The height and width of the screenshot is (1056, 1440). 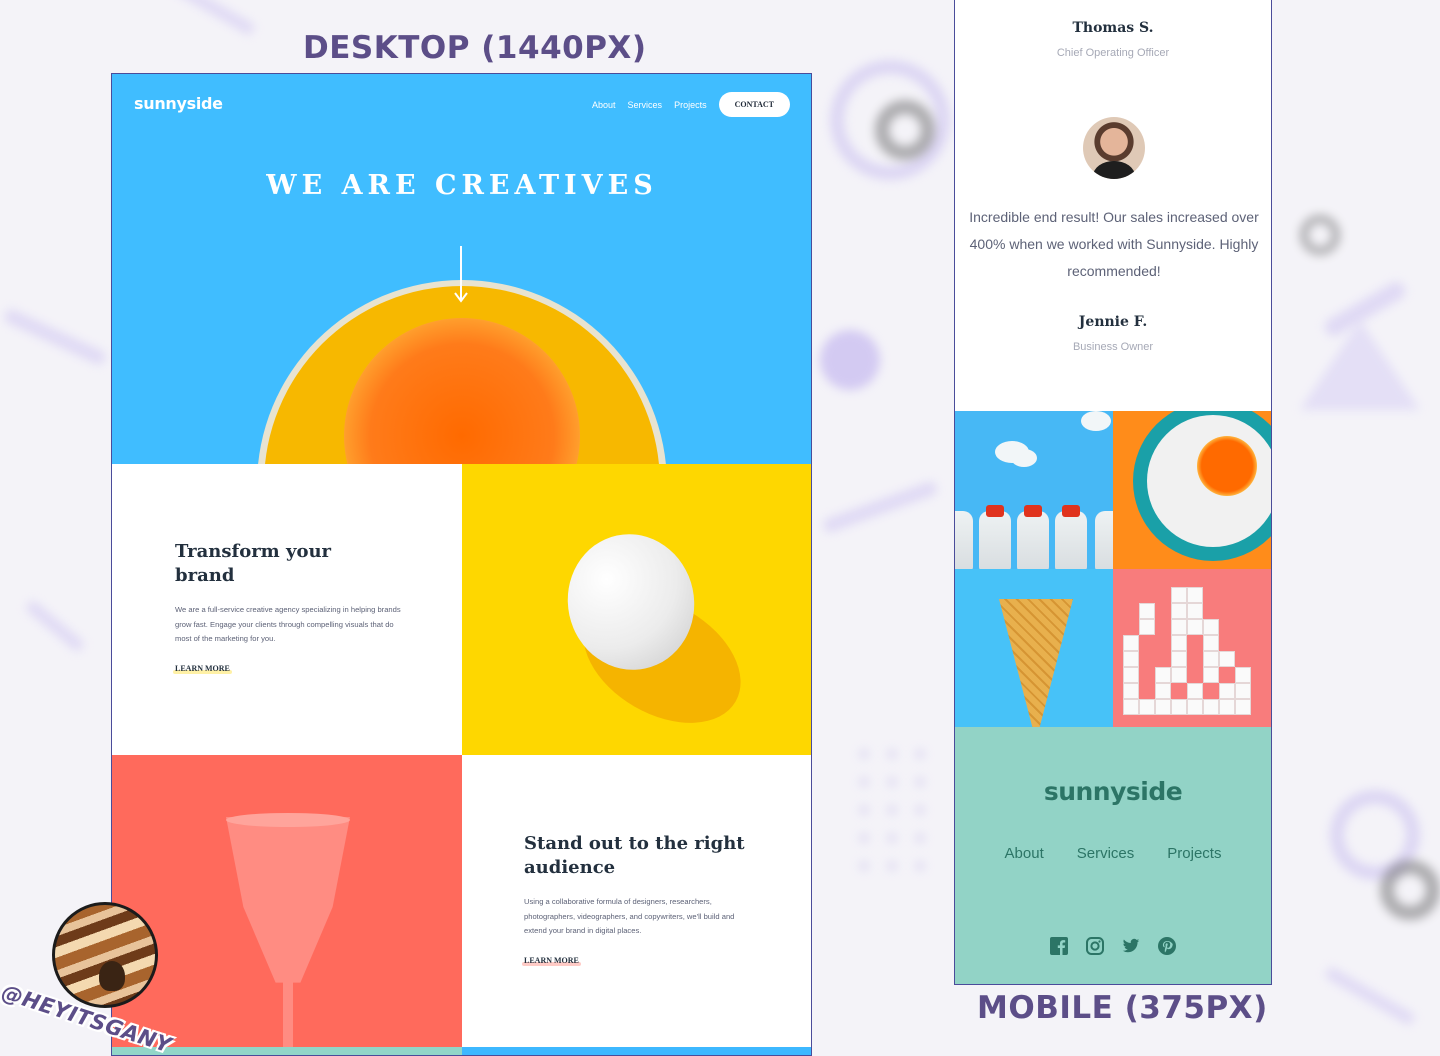 I want to click on footer: sunnyside About Services Projects, so click(x=1113, y=855).